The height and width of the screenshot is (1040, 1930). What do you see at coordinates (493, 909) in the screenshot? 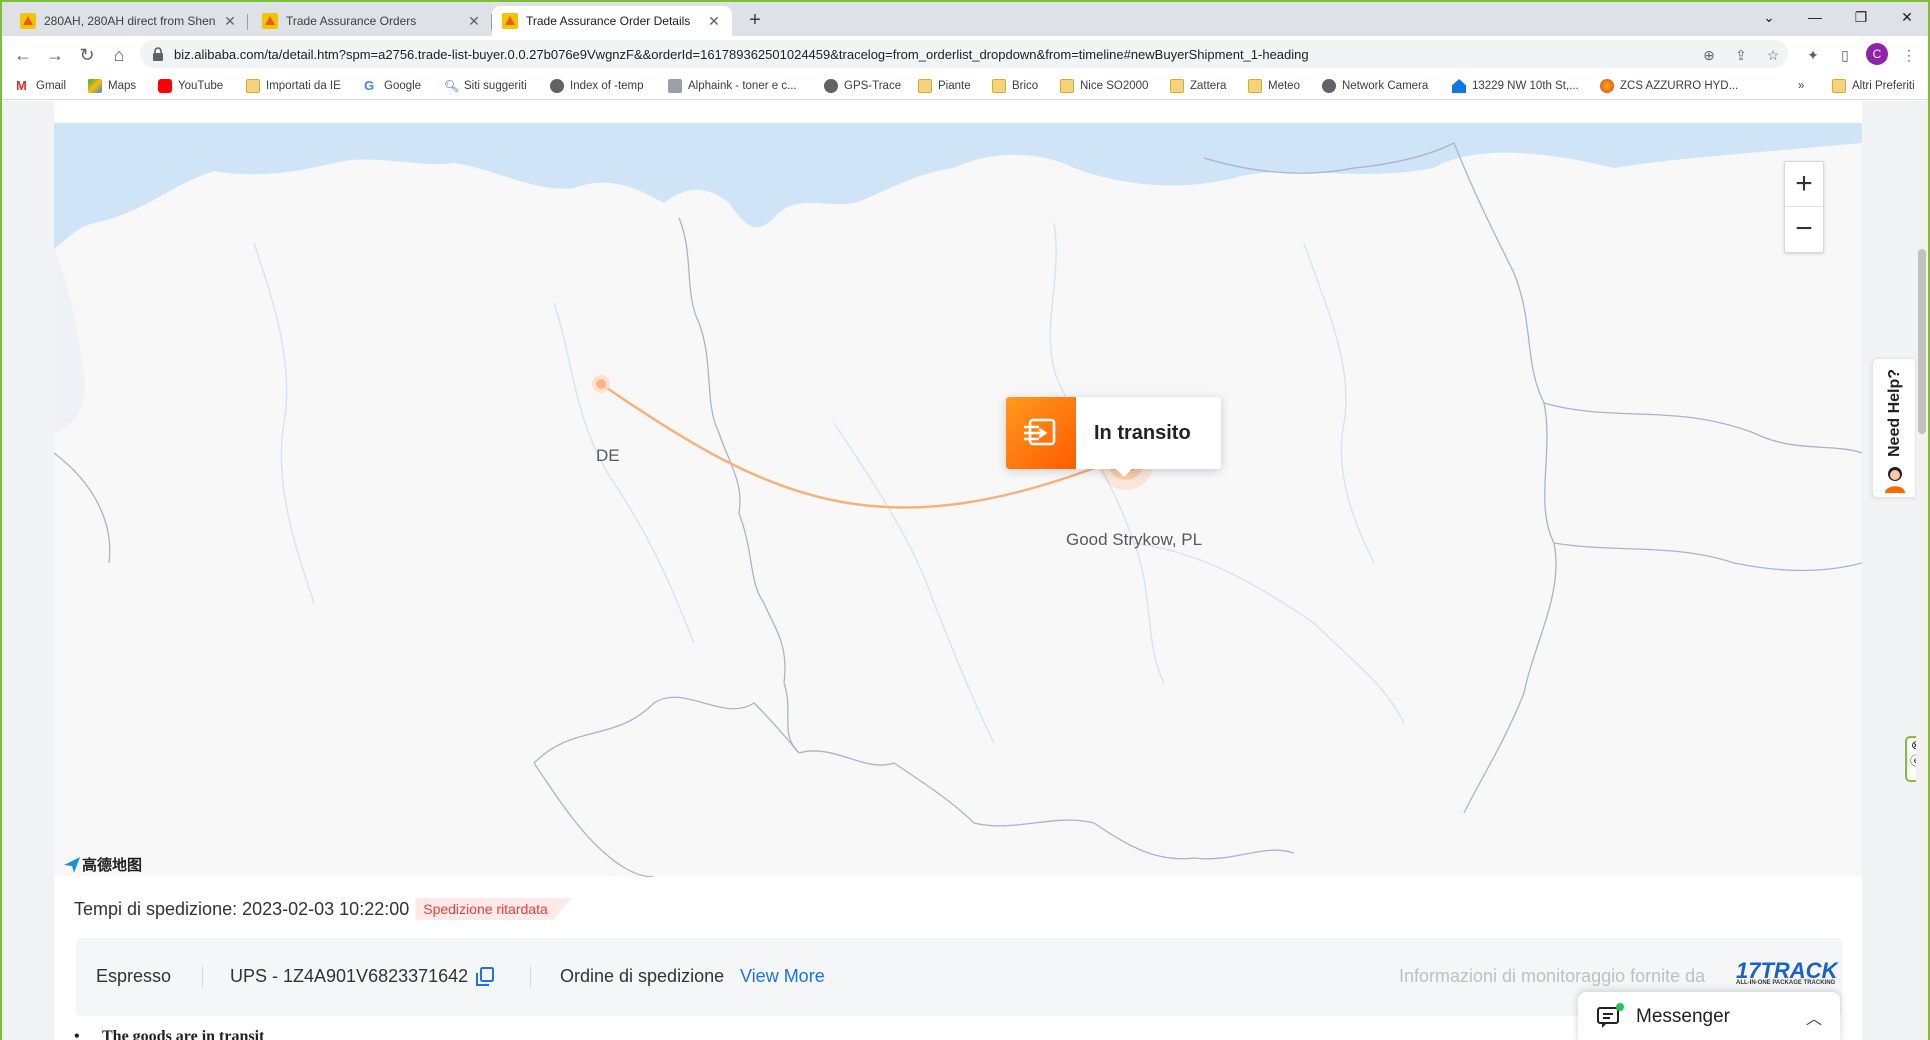
I see `delay-badge: Spedizione ritardata` at bounding box center [493, 909].